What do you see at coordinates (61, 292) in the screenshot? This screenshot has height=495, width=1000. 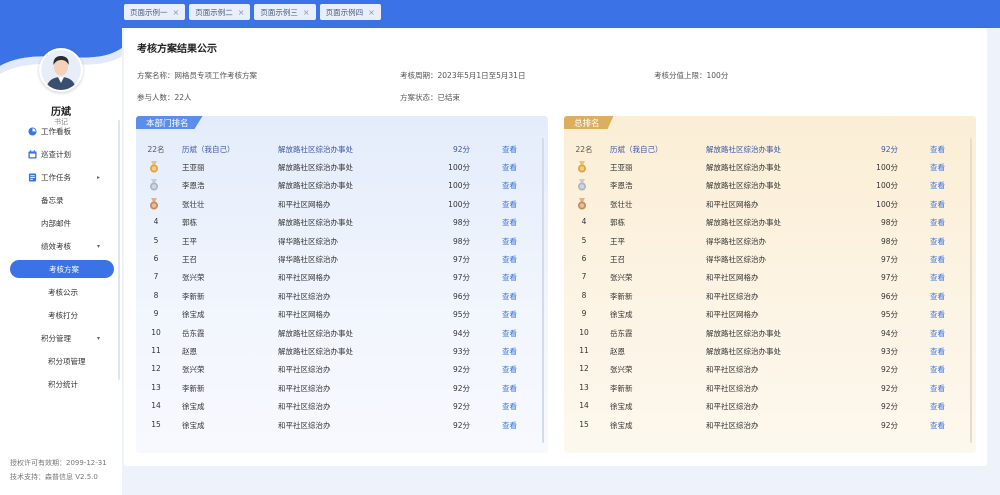 I see `menu-item-assessment-publicity: 考核公示` at bounding box center [61, 292].